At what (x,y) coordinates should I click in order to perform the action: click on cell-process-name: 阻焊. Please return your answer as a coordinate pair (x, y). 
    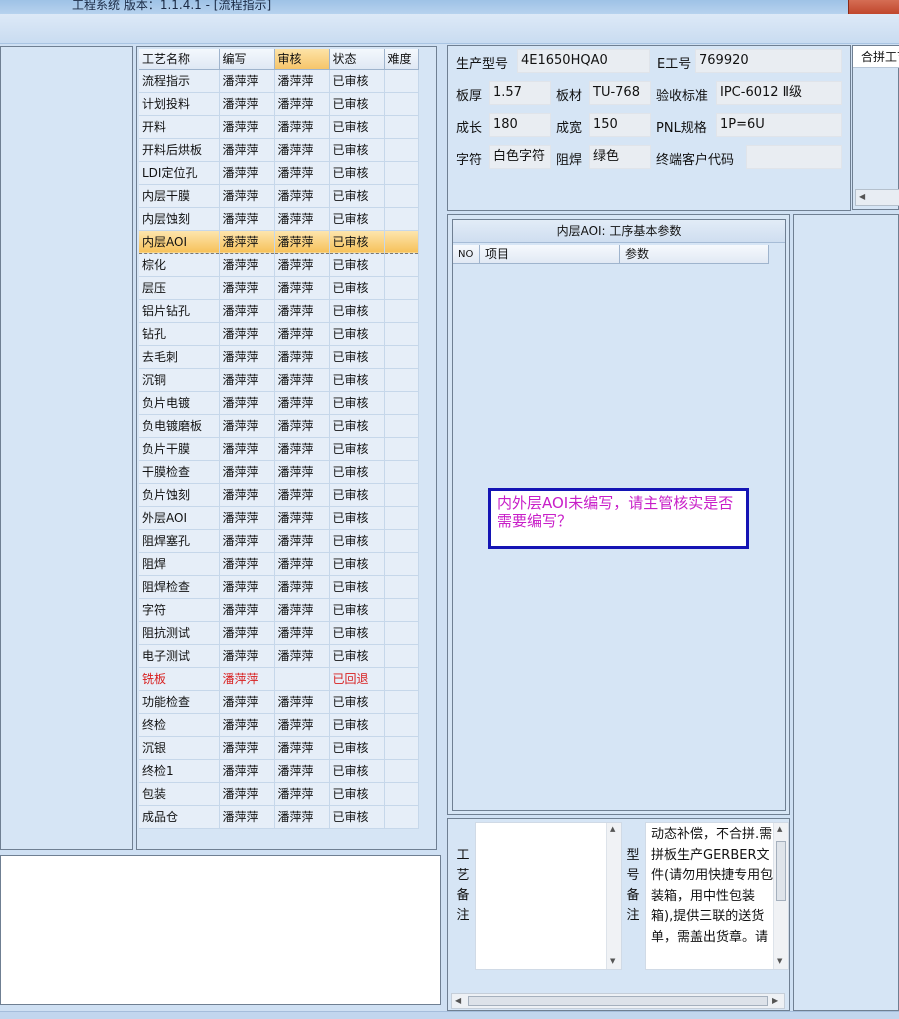
    Looking at the image, I should click on (179, 564).